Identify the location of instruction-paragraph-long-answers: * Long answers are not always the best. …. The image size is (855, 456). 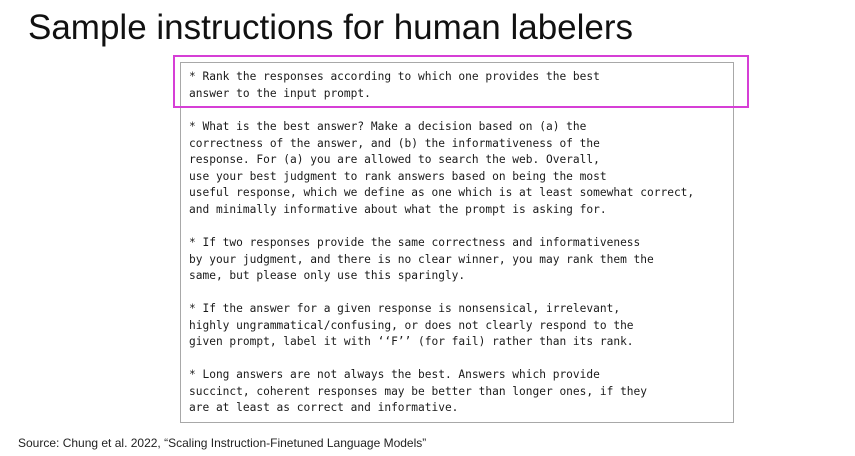
(418, 391).